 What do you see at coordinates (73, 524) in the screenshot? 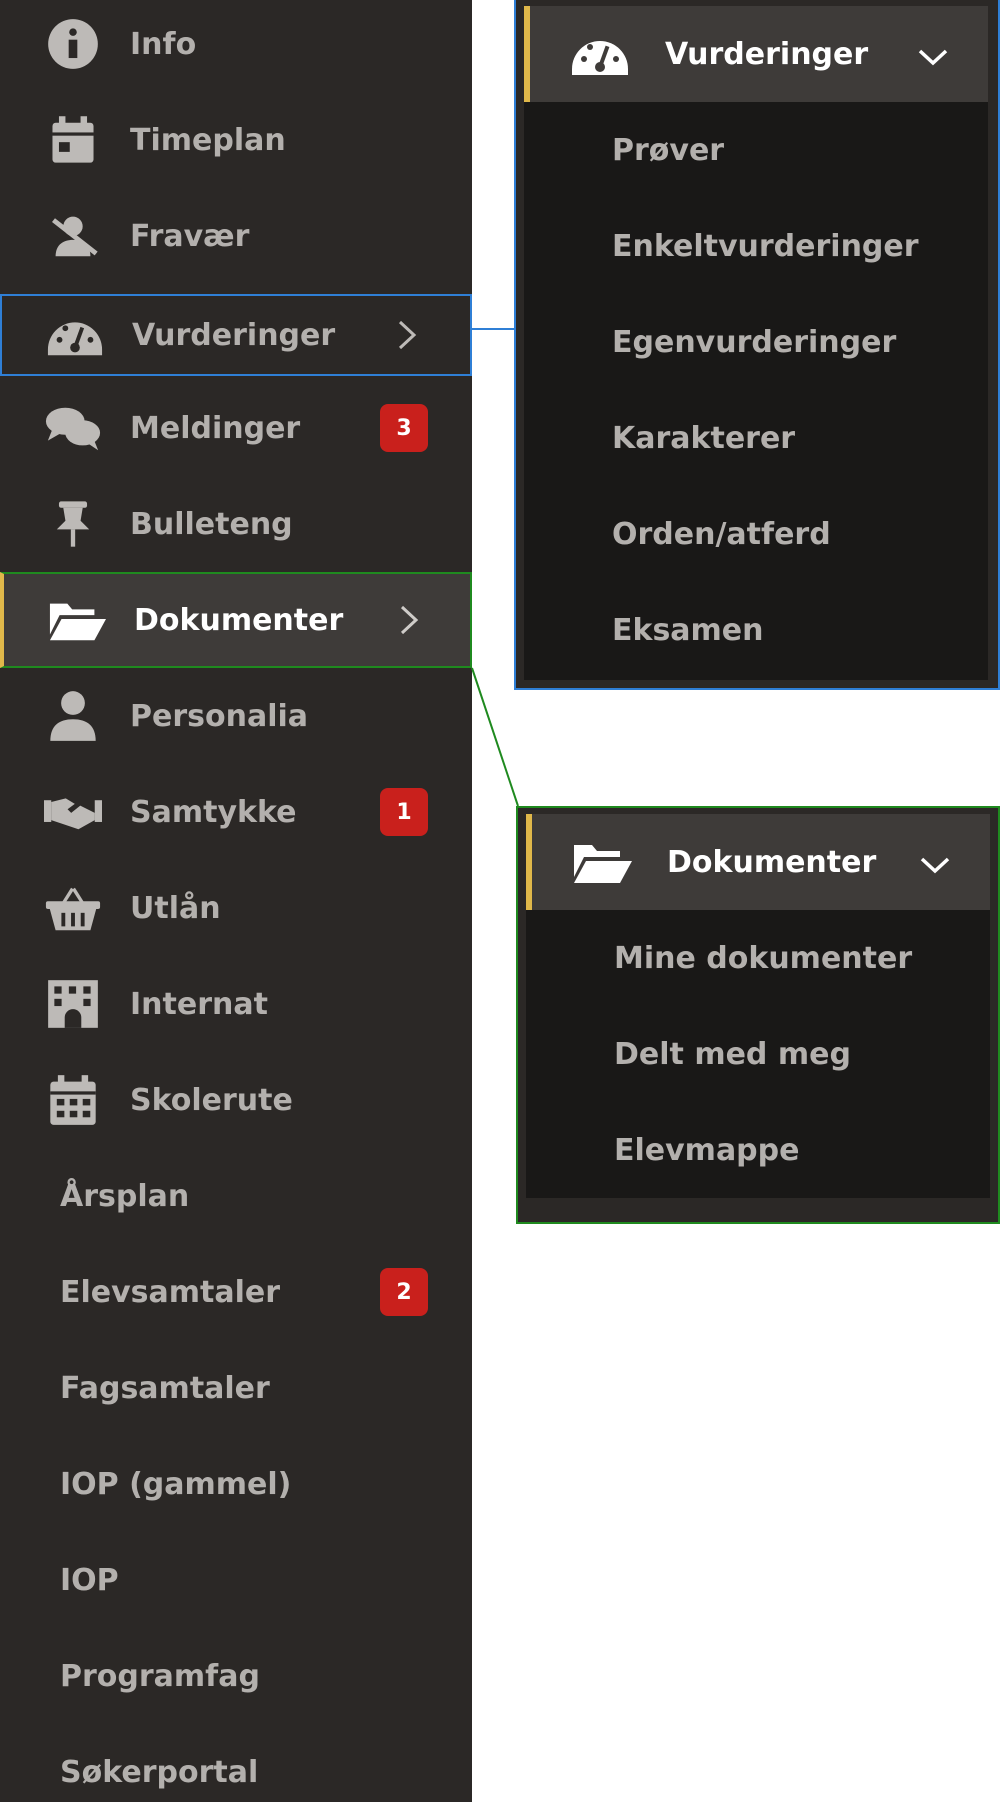
I see `pin-icon` at bounding box center [73, 524].